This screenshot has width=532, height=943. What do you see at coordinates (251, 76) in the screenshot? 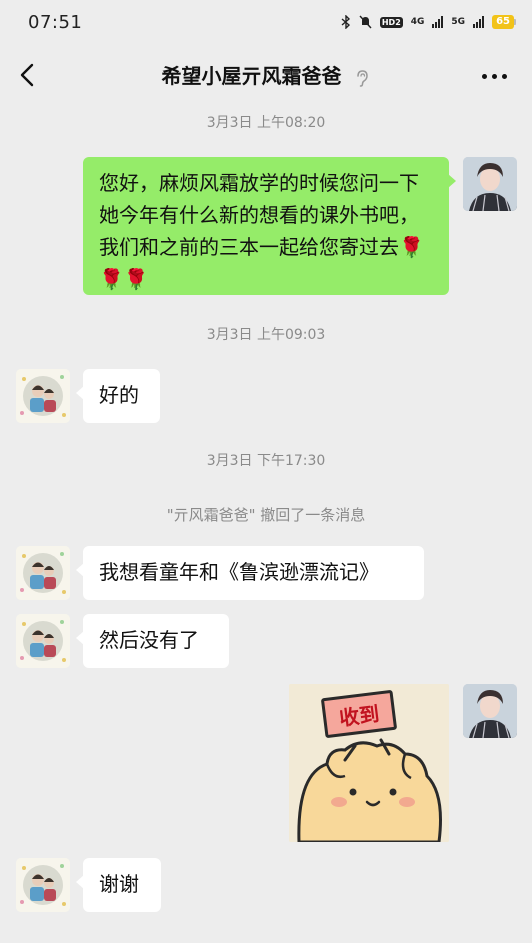
I see `chat-title: 希望小屋亓风霜爸爸` at bounding box center [251, 76].